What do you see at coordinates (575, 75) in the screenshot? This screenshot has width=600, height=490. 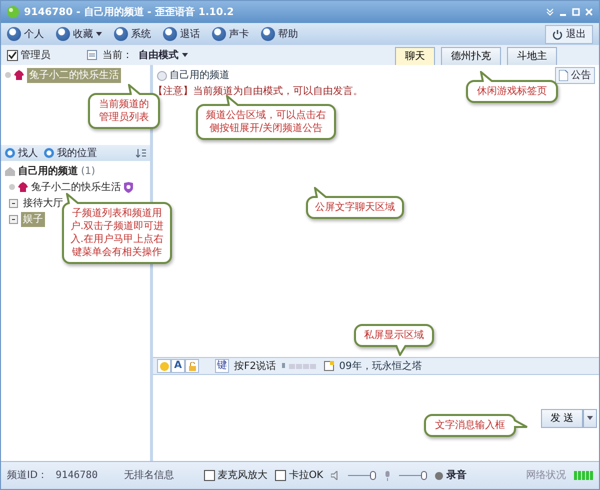 I see `announcement-button: 公告` at bounding box center [575, 75].